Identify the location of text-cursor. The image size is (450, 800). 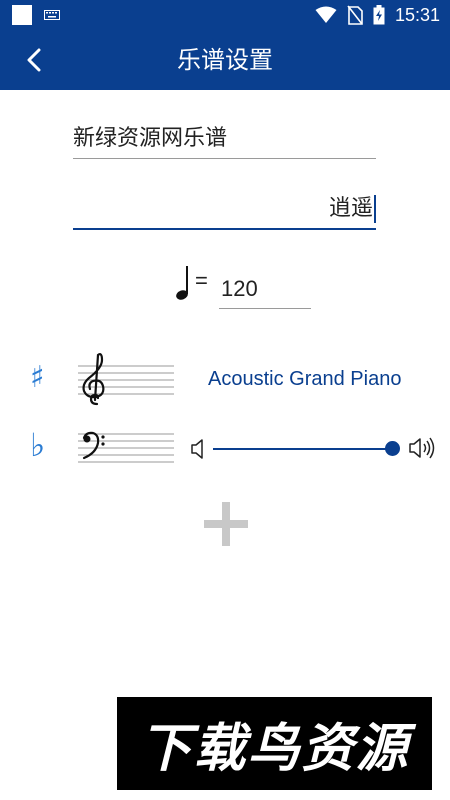
(375, 209).